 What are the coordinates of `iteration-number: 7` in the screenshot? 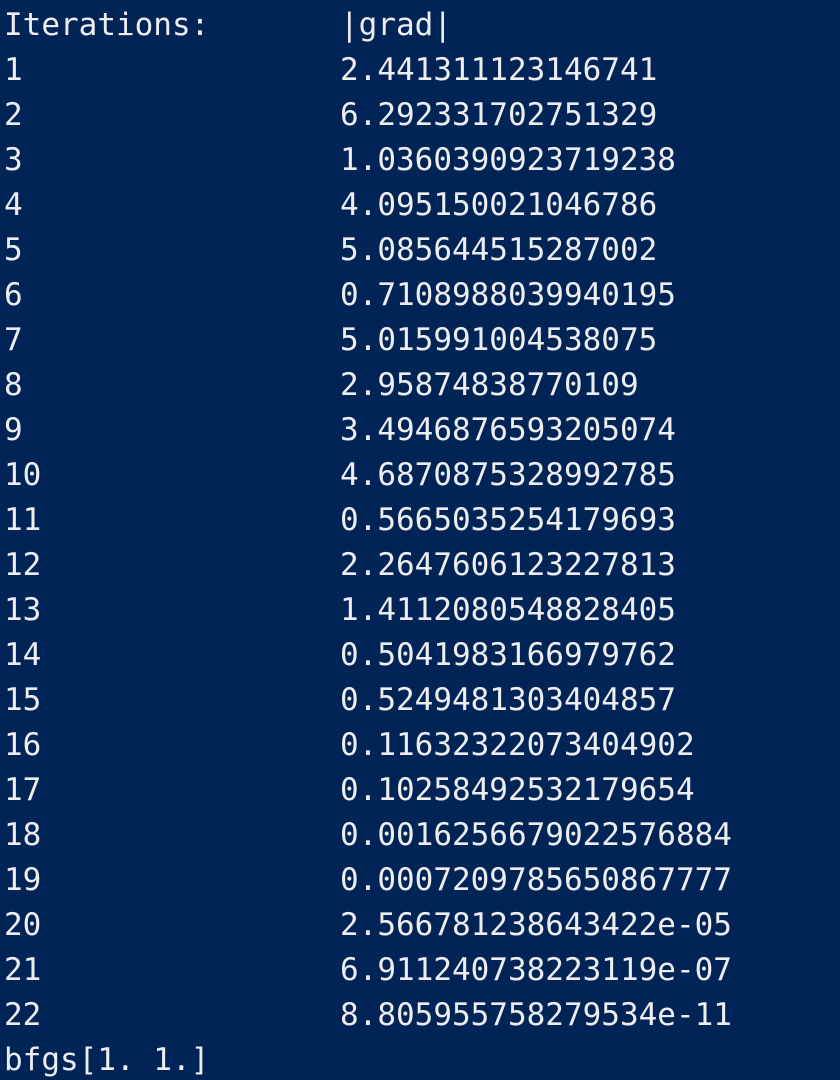 It's located at (13, 340).